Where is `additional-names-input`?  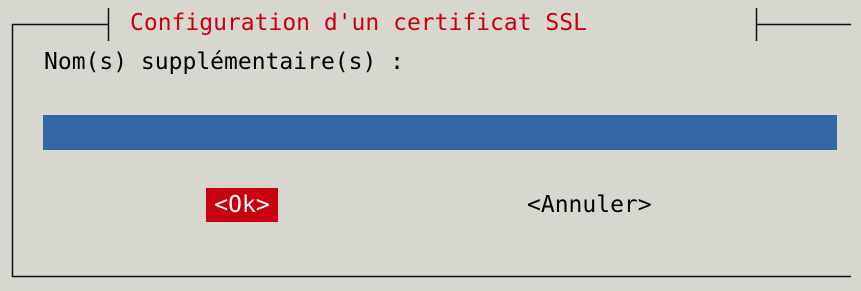 additional-names-input is located at coordinates (440, 132).